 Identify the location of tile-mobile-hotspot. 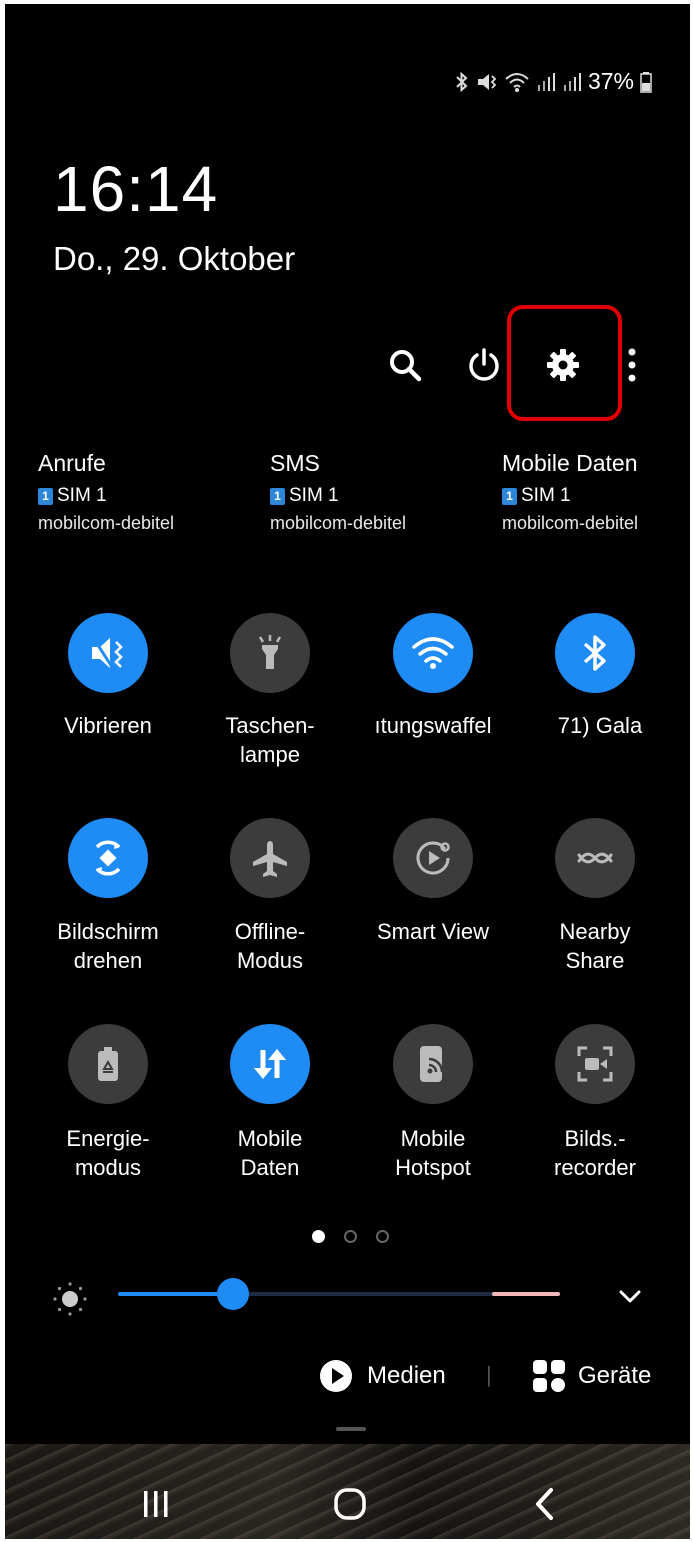
(433, 1064).